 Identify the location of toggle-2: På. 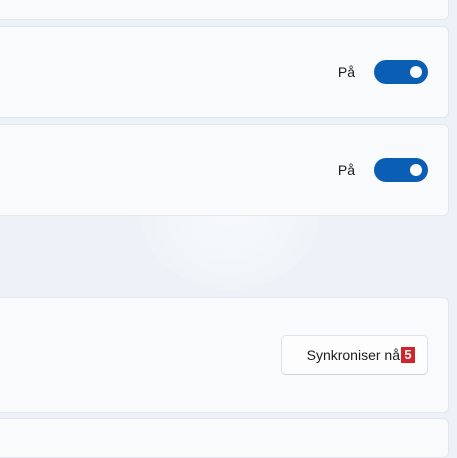
(383, 170).